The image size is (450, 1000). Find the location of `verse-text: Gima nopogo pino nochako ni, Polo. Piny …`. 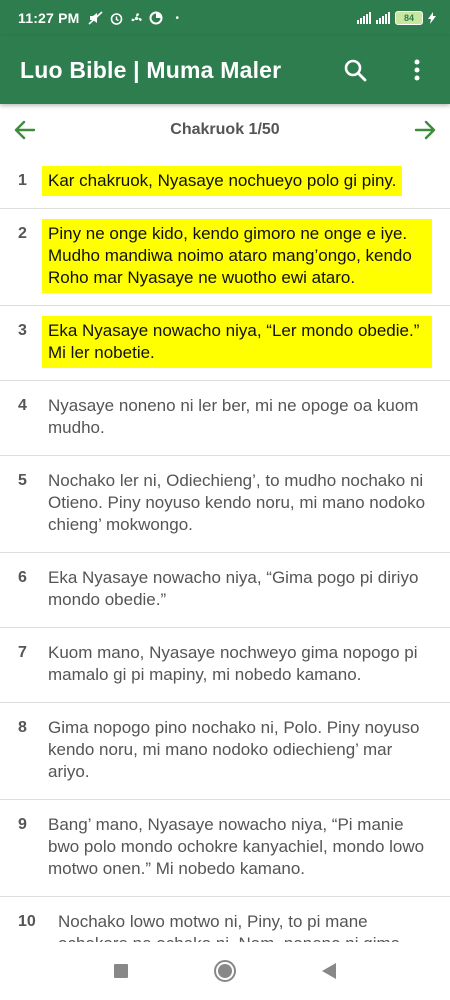

verse-text: Gima nopogo pino nochako ni, Polo. Piny … is located at coordinates (234, 749).